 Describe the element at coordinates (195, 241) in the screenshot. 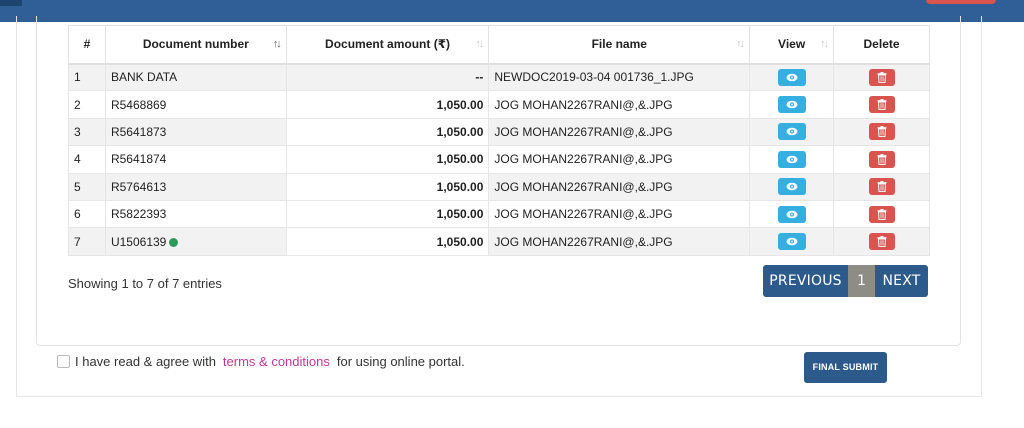

I see `document-number: U1506139` at that location.